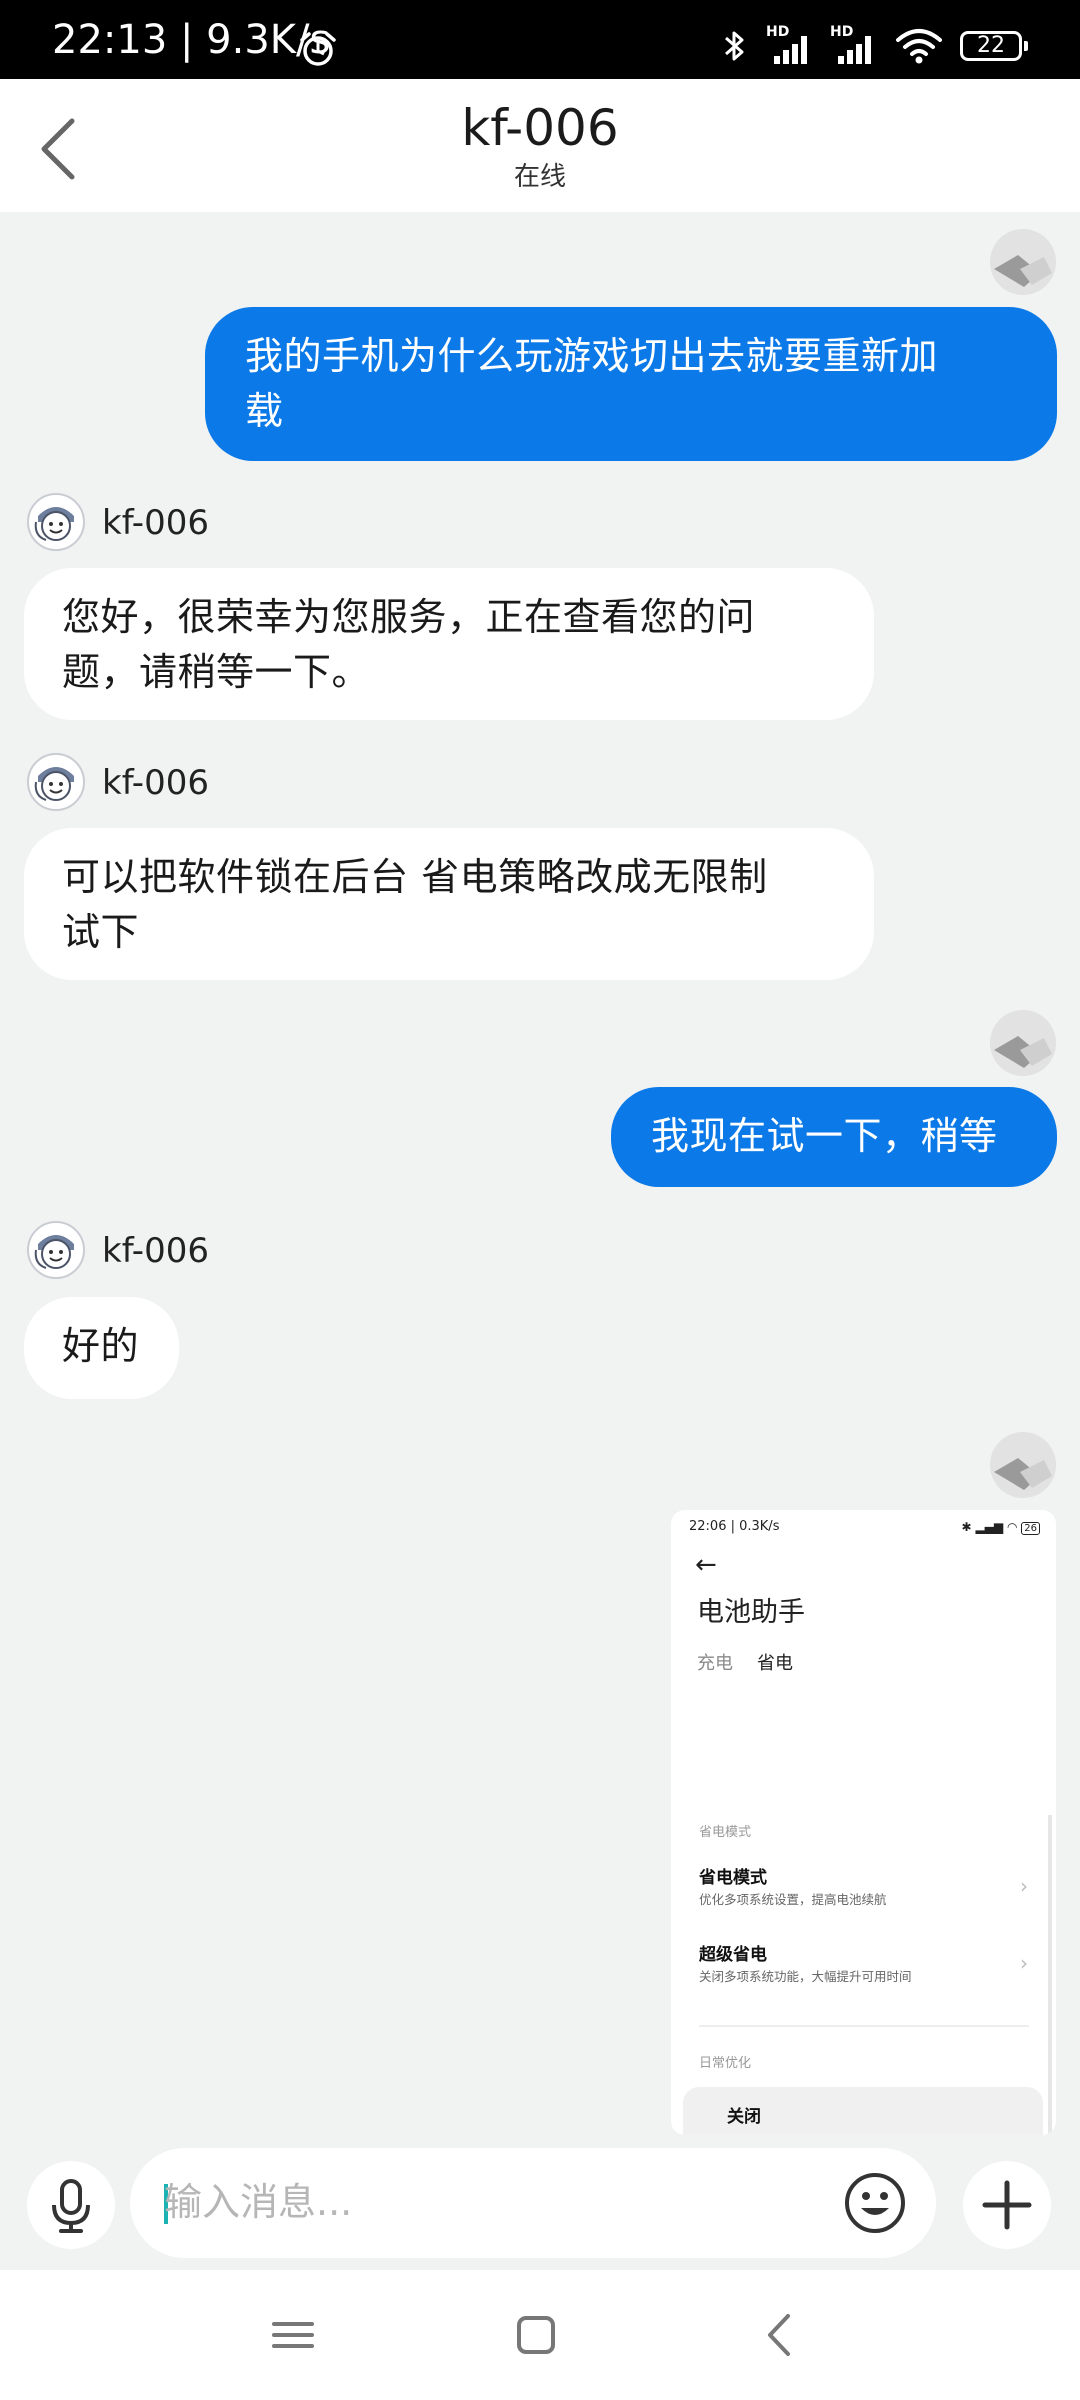  Describe the element at coordinates (1050, 1975) in the screenshot. I see `screenshot-scrollbar` at that location.